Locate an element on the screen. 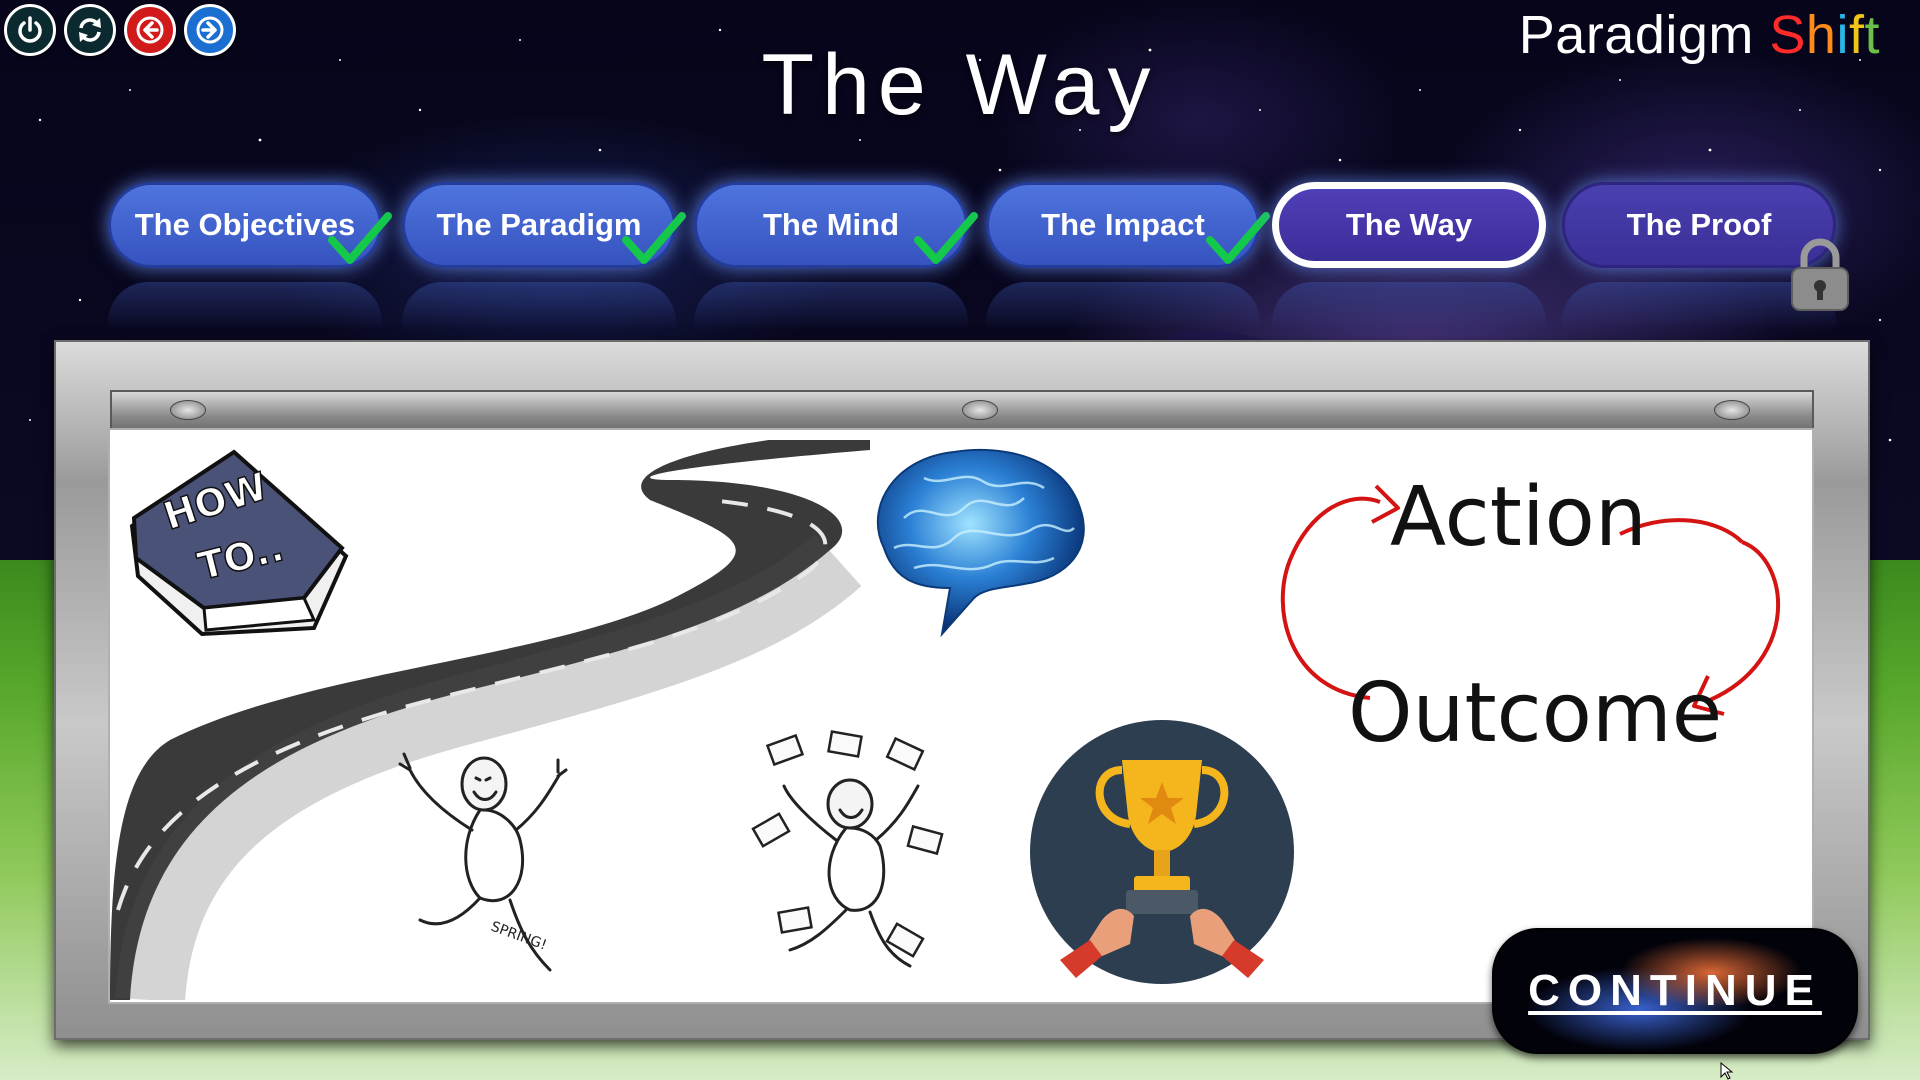  action-label: Action is located at coordinates (1518, 517).